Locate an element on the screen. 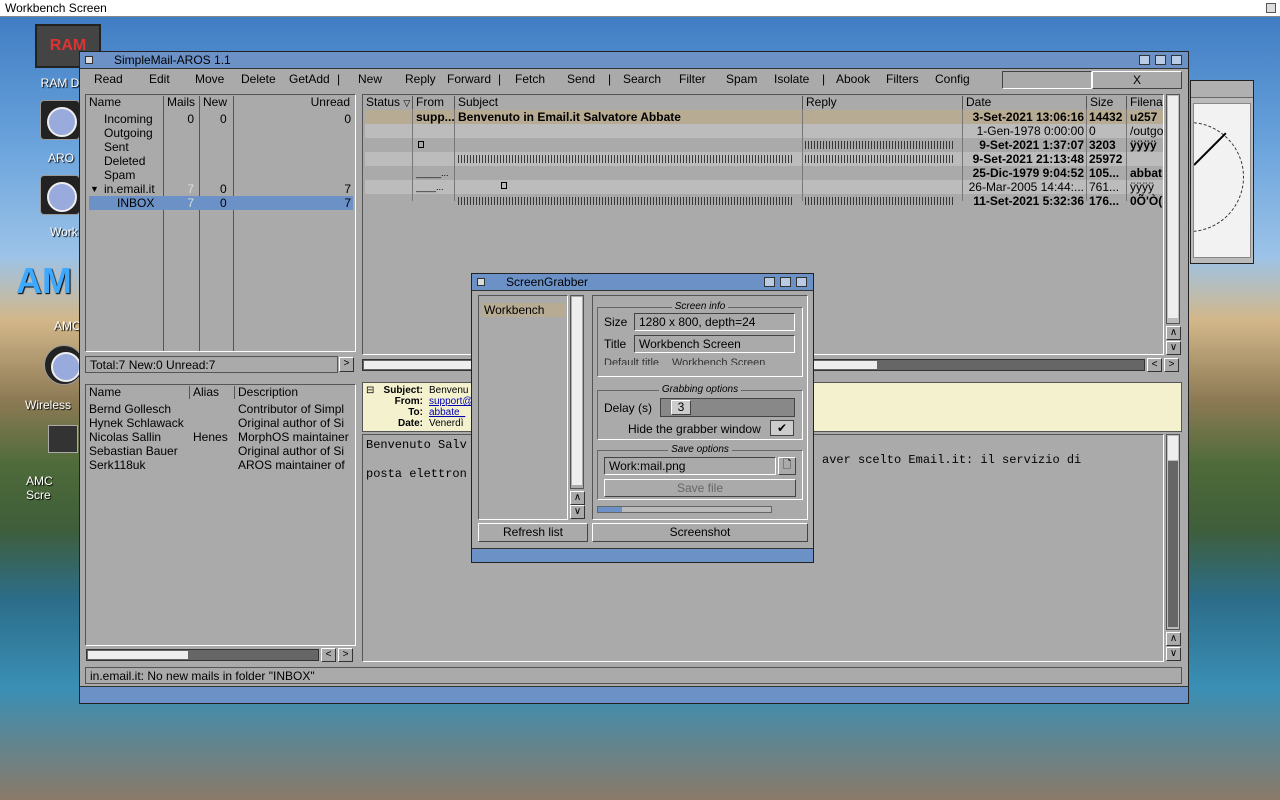 The width and height of the screenshot is (1280, 800). file-popup-icon: 🗋 is located at coordinates (787, 466).